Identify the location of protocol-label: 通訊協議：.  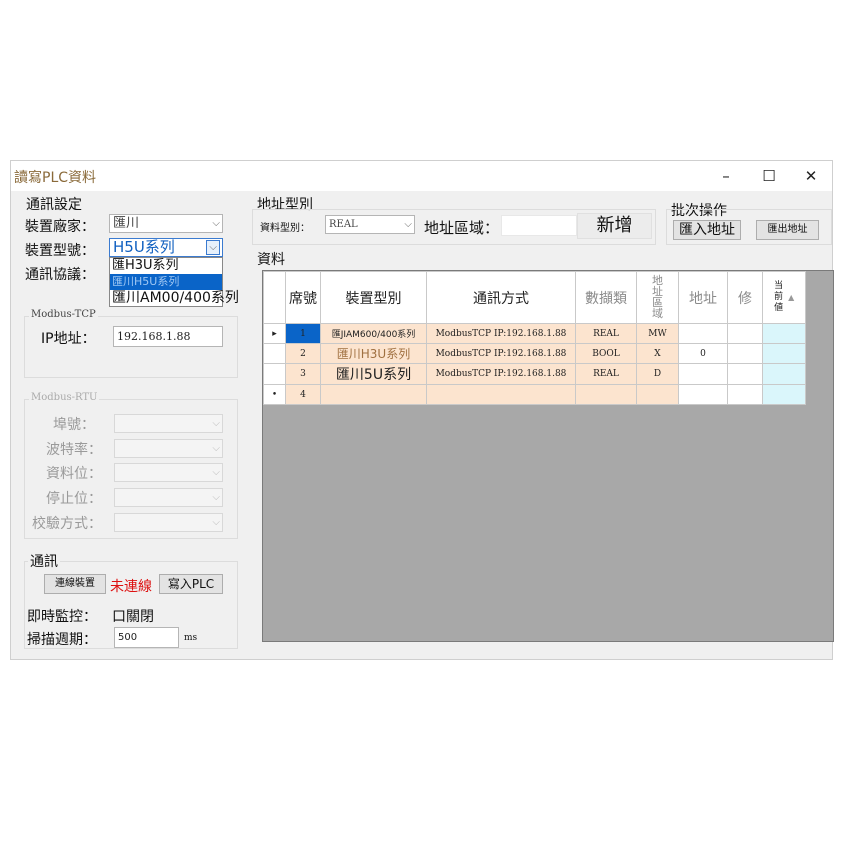
(60, 275).